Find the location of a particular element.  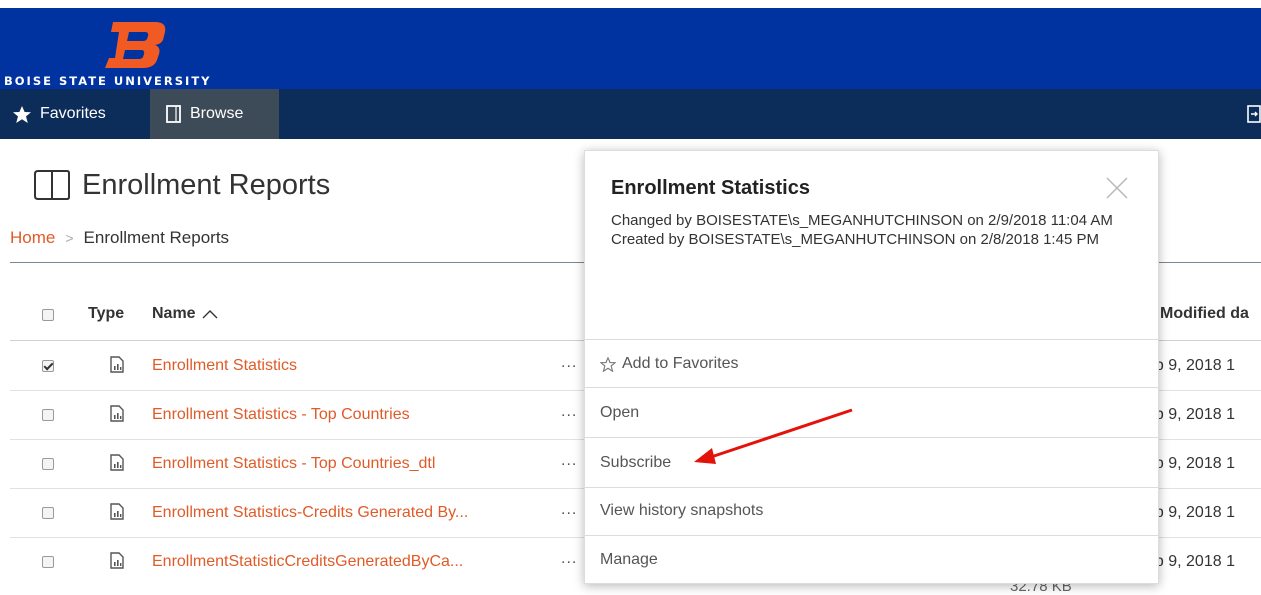

add-to-favorites-label: Add to Favorites is located at coordinates (680, 363).